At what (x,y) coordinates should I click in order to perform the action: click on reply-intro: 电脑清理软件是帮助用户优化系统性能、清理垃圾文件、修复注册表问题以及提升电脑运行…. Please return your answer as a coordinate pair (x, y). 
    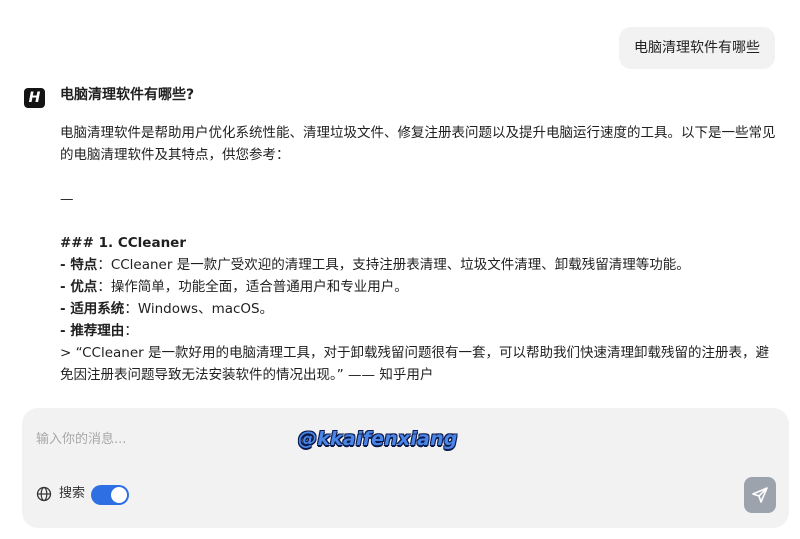
    Looking at the image, I should click on (418, 144).